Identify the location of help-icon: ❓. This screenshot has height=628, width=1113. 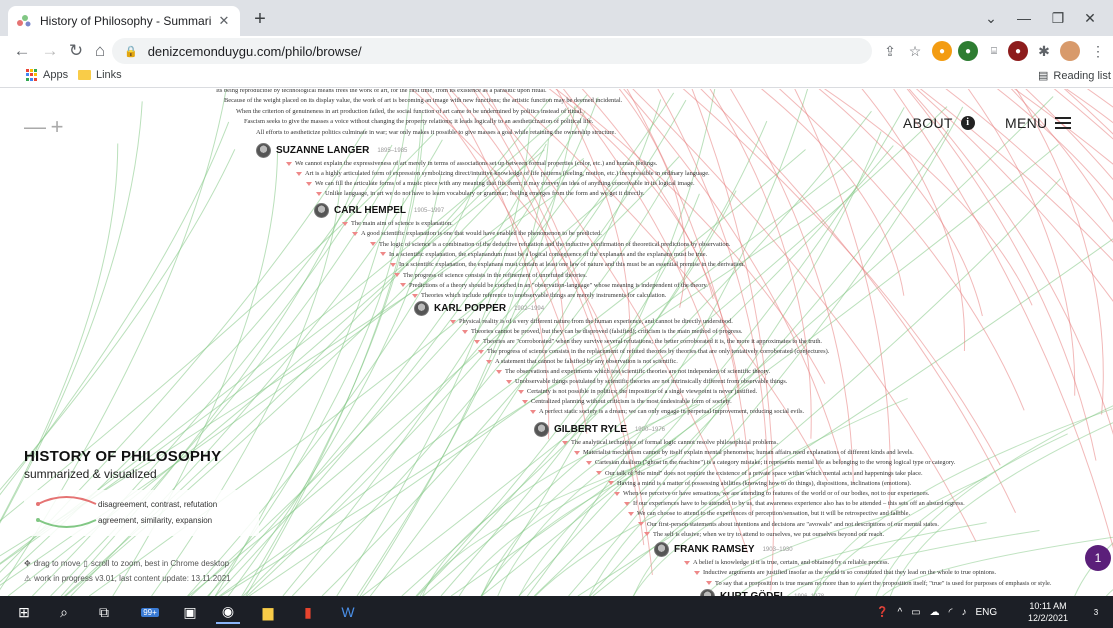
(882, 612).